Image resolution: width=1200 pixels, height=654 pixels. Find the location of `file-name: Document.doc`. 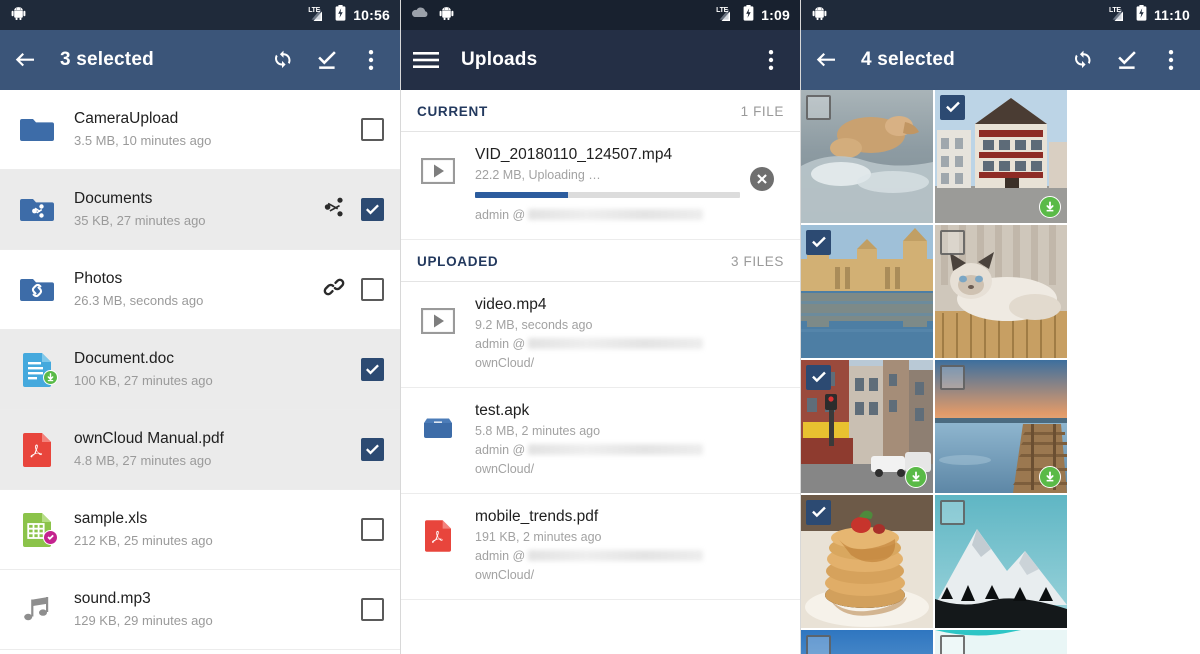

file-name: Document.doc is located at coordinates (124, 358).